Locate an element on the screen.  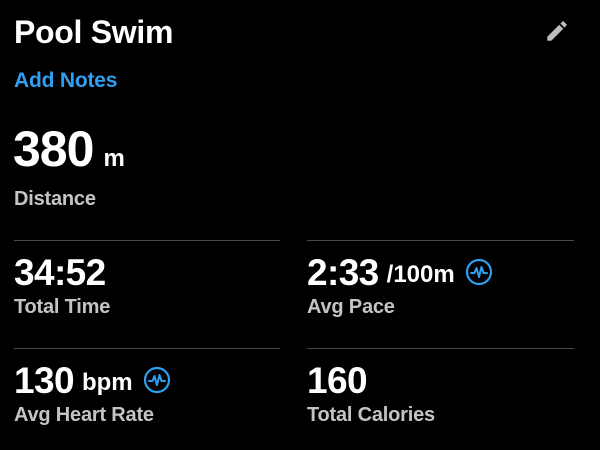
total-time-value: 34:52 is located at coordinates (60, 272).